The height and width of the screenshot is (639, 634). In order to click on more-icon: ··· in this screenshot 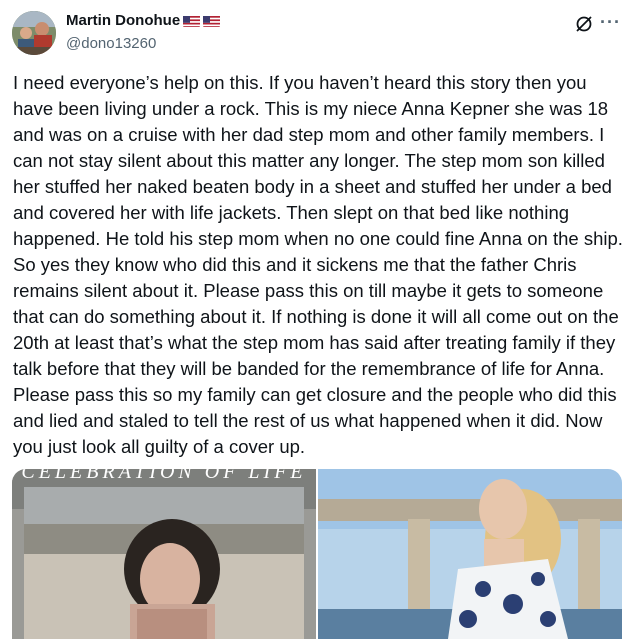, I will do `click(610, 22)`.